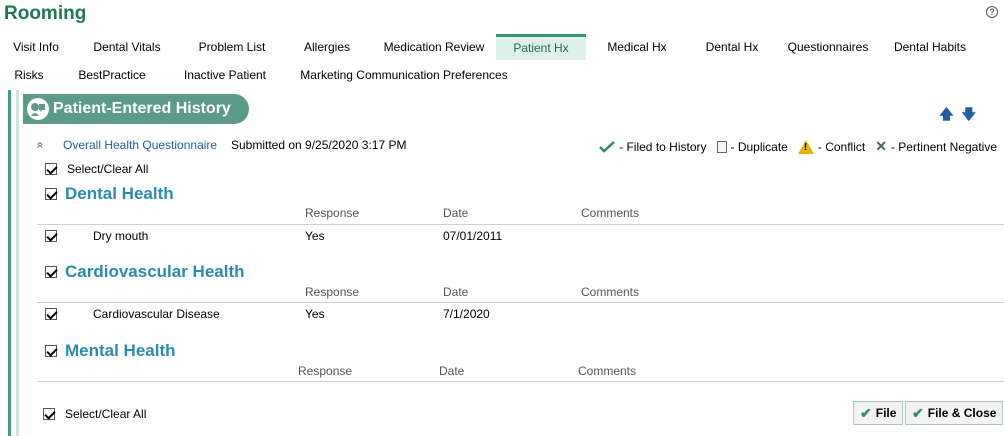 This screenshot has width=1004, height=436. I want to click on category-title: Dental Health, so click(119, 193).